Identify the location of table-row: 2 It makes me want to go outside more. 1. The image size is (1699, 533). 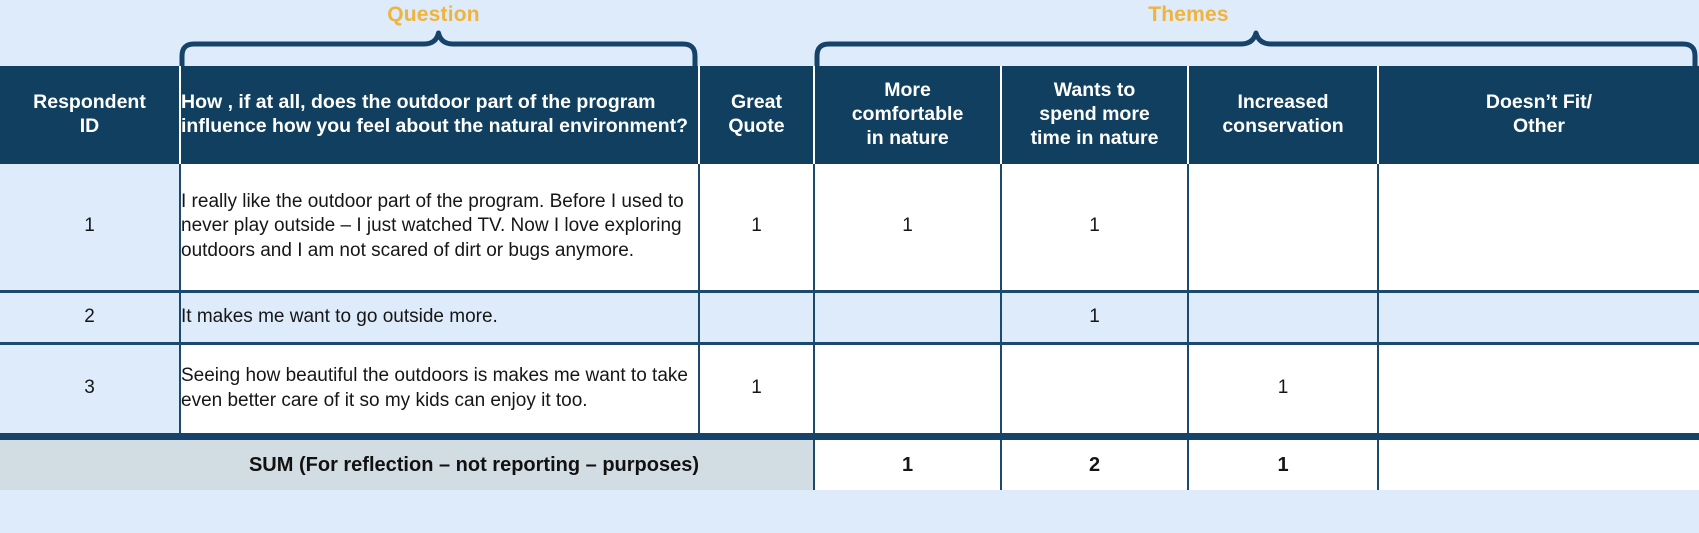
(849, 318).